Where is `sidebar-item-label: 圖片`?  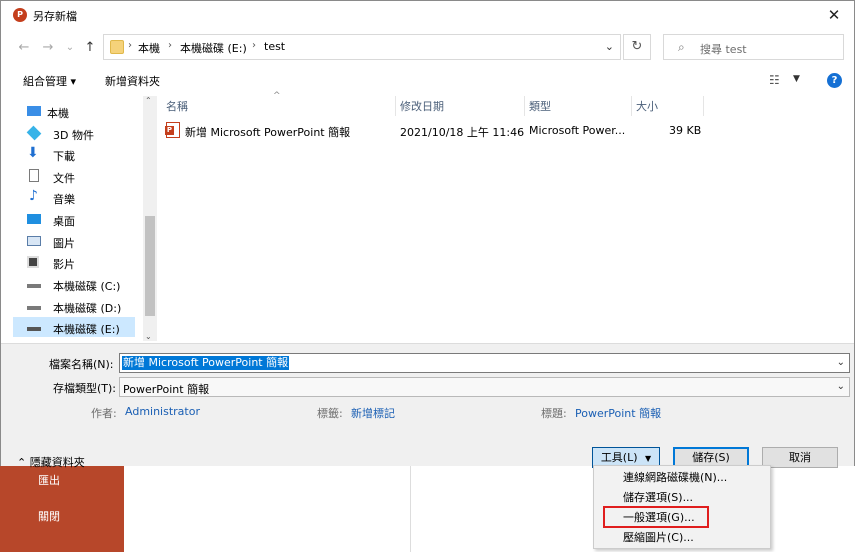 sidebar-item-label: 圖片 is located at coordinates (64, 243).